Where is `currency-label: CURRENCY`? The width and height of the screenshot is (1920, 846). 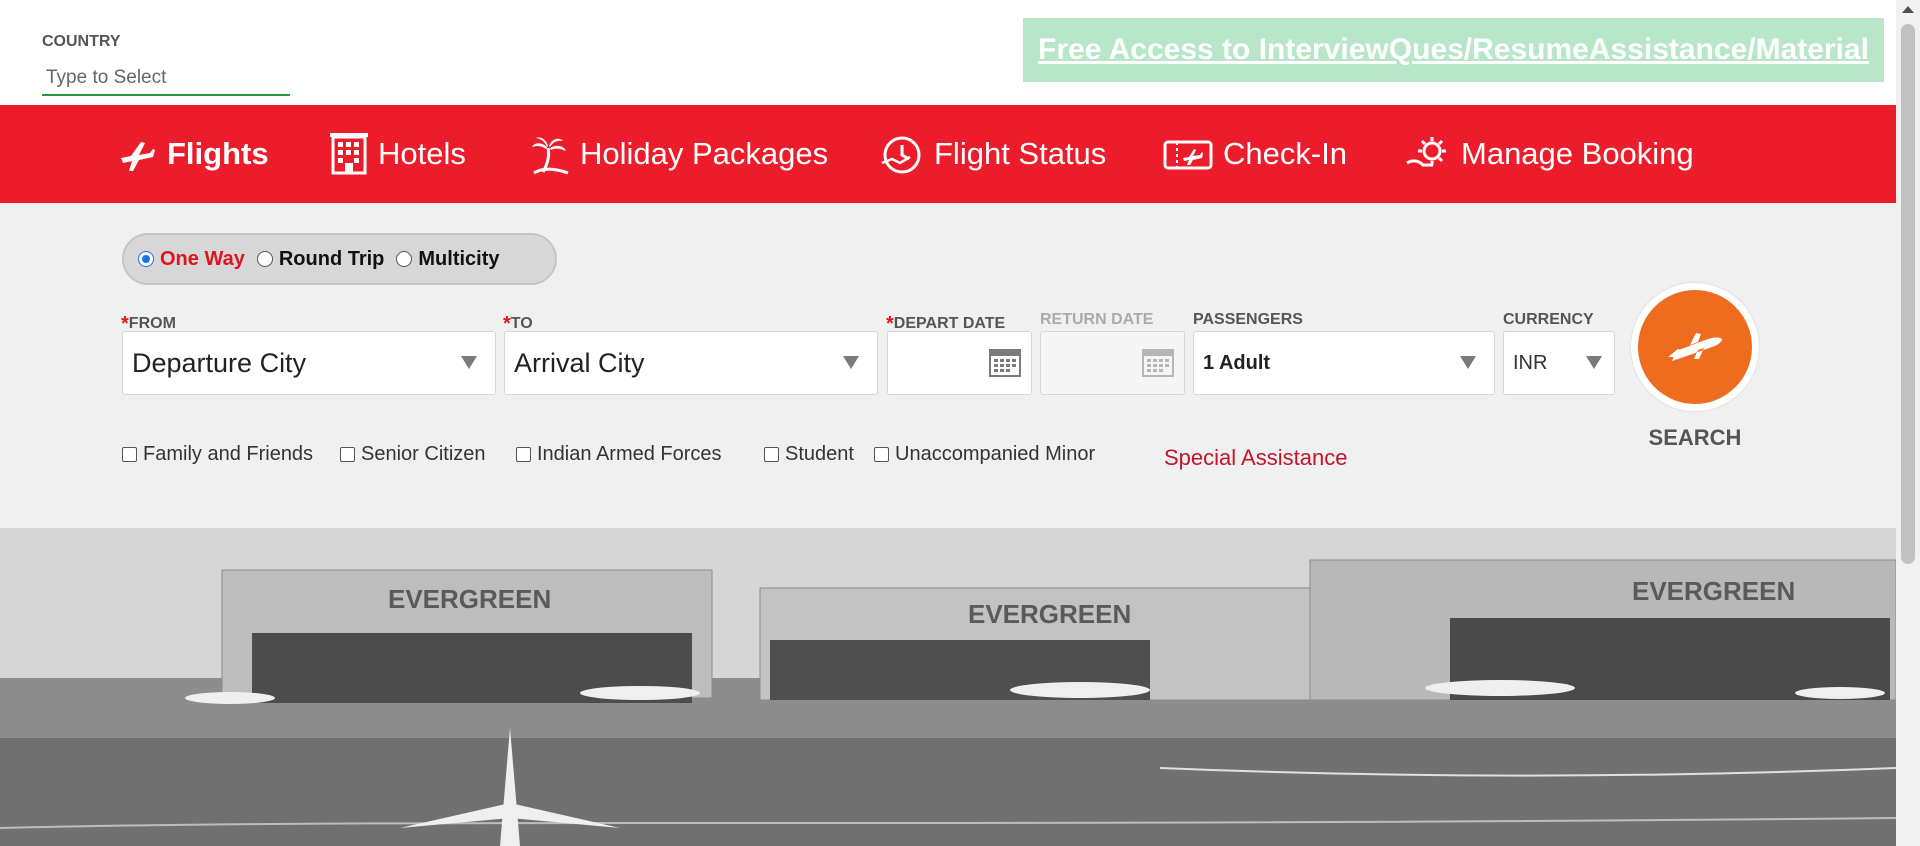 currency-label: CURRENCY is located at coordinates (1548, 319).